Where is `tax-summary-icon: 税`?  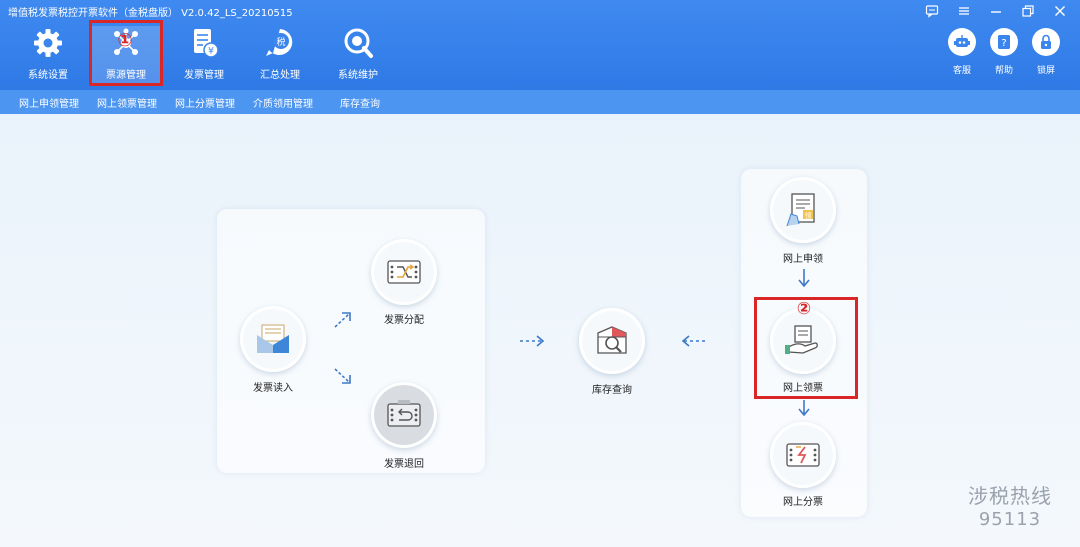 tax-summary-icon: 税 is located at coordinates (279, 42).